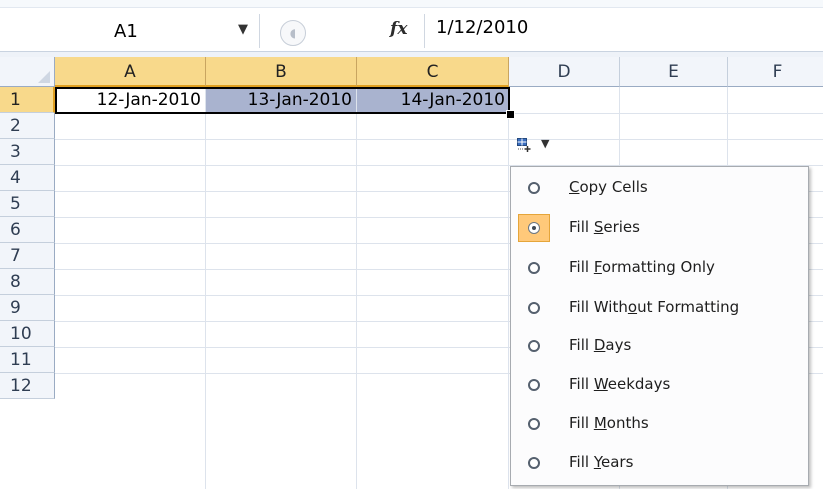 The image size is (823, 489). What do you see at coordinates (660, 346) in the screenshot?
I see `menu-item-fill-days: Fill Days` at bounding box center [660, 346].